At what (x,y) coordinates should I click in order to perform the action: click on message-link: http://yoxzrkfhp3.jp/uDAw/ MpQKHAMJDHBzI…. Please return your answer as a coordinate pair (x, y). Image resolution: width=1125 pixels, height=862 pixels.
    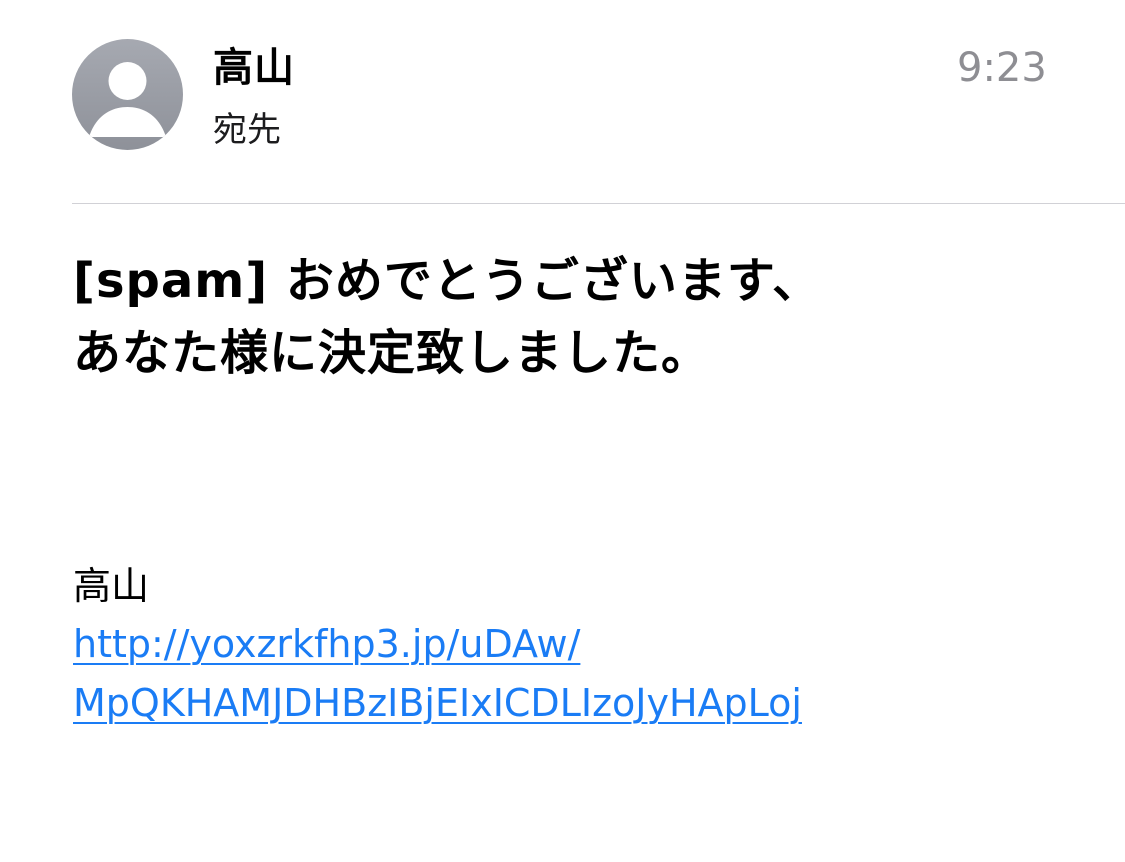
    Looking at the image, I should click on (573, 674).